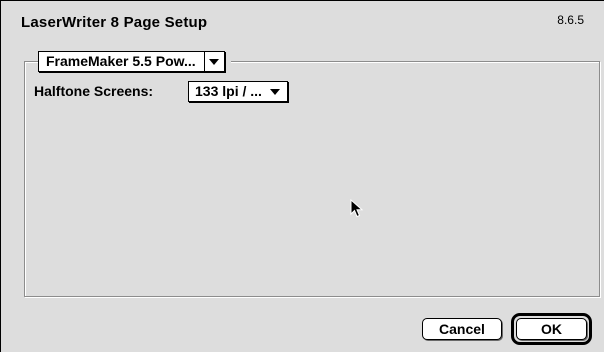 The image size is (606, 354). Describe the element at coordinates (570, 20) in the screenshot. I see `version-label: 8.6.5` at that location.